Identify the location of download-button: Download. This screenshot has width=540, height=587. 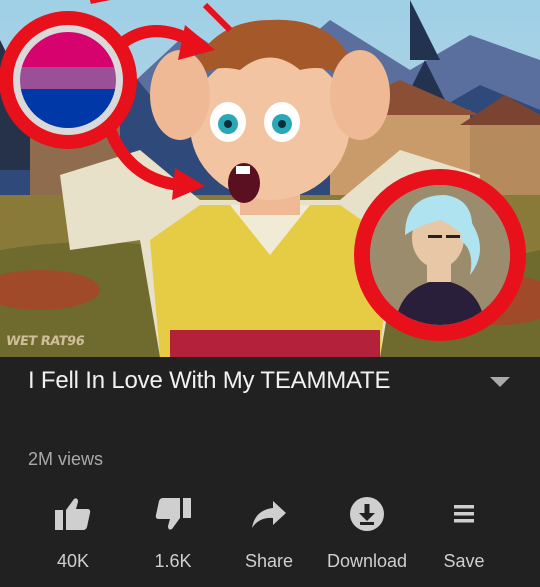
(367, 533).